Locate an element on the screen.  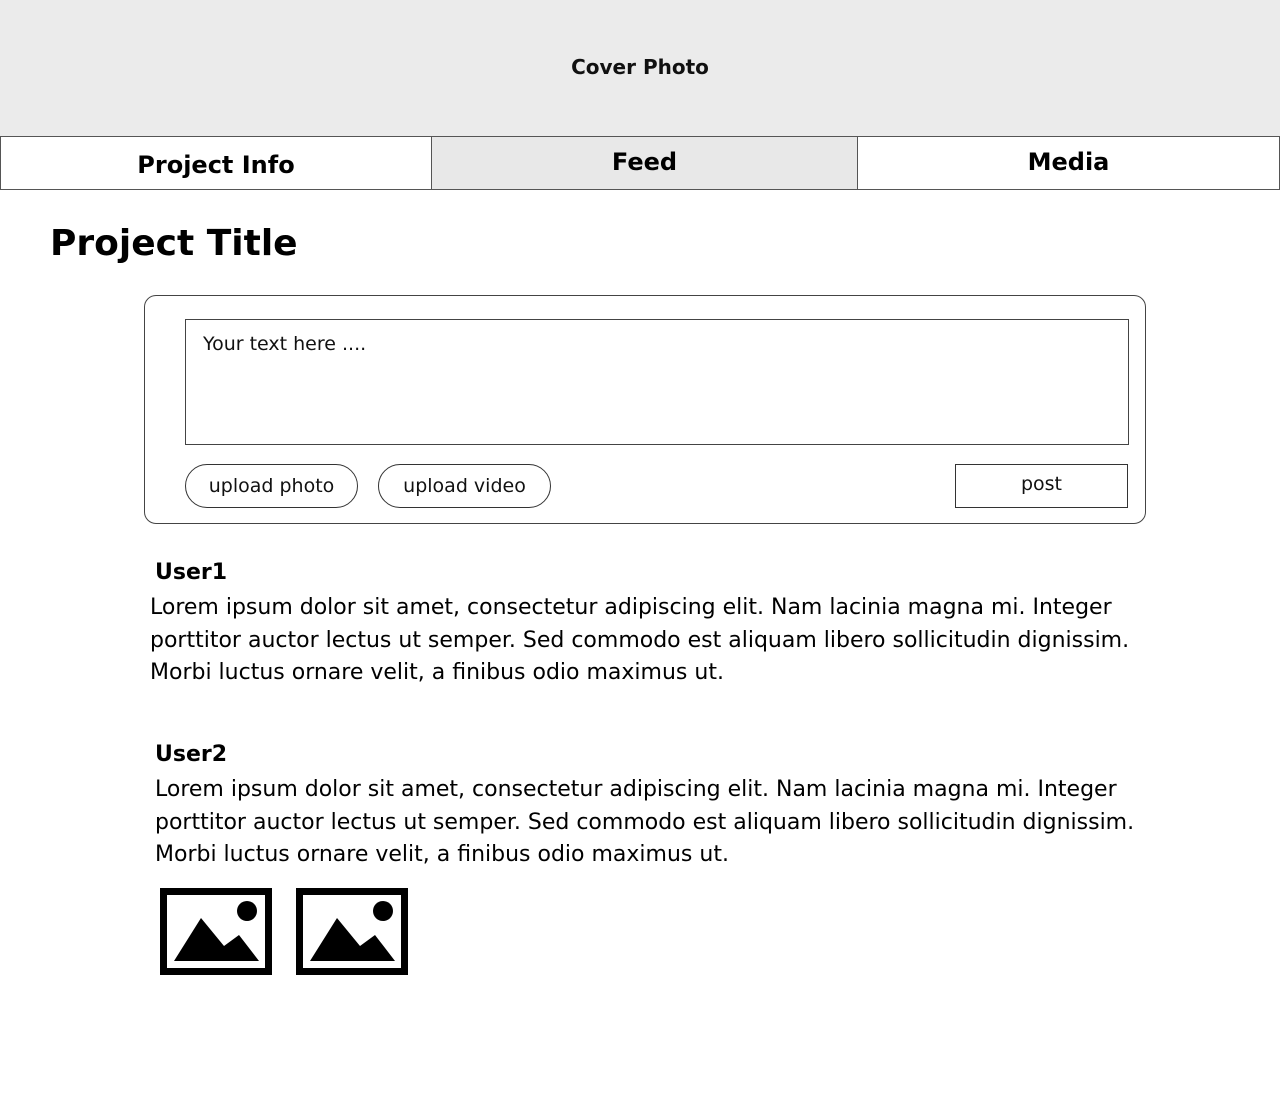
post-button-label: post is located at coordinates (1041, 484).